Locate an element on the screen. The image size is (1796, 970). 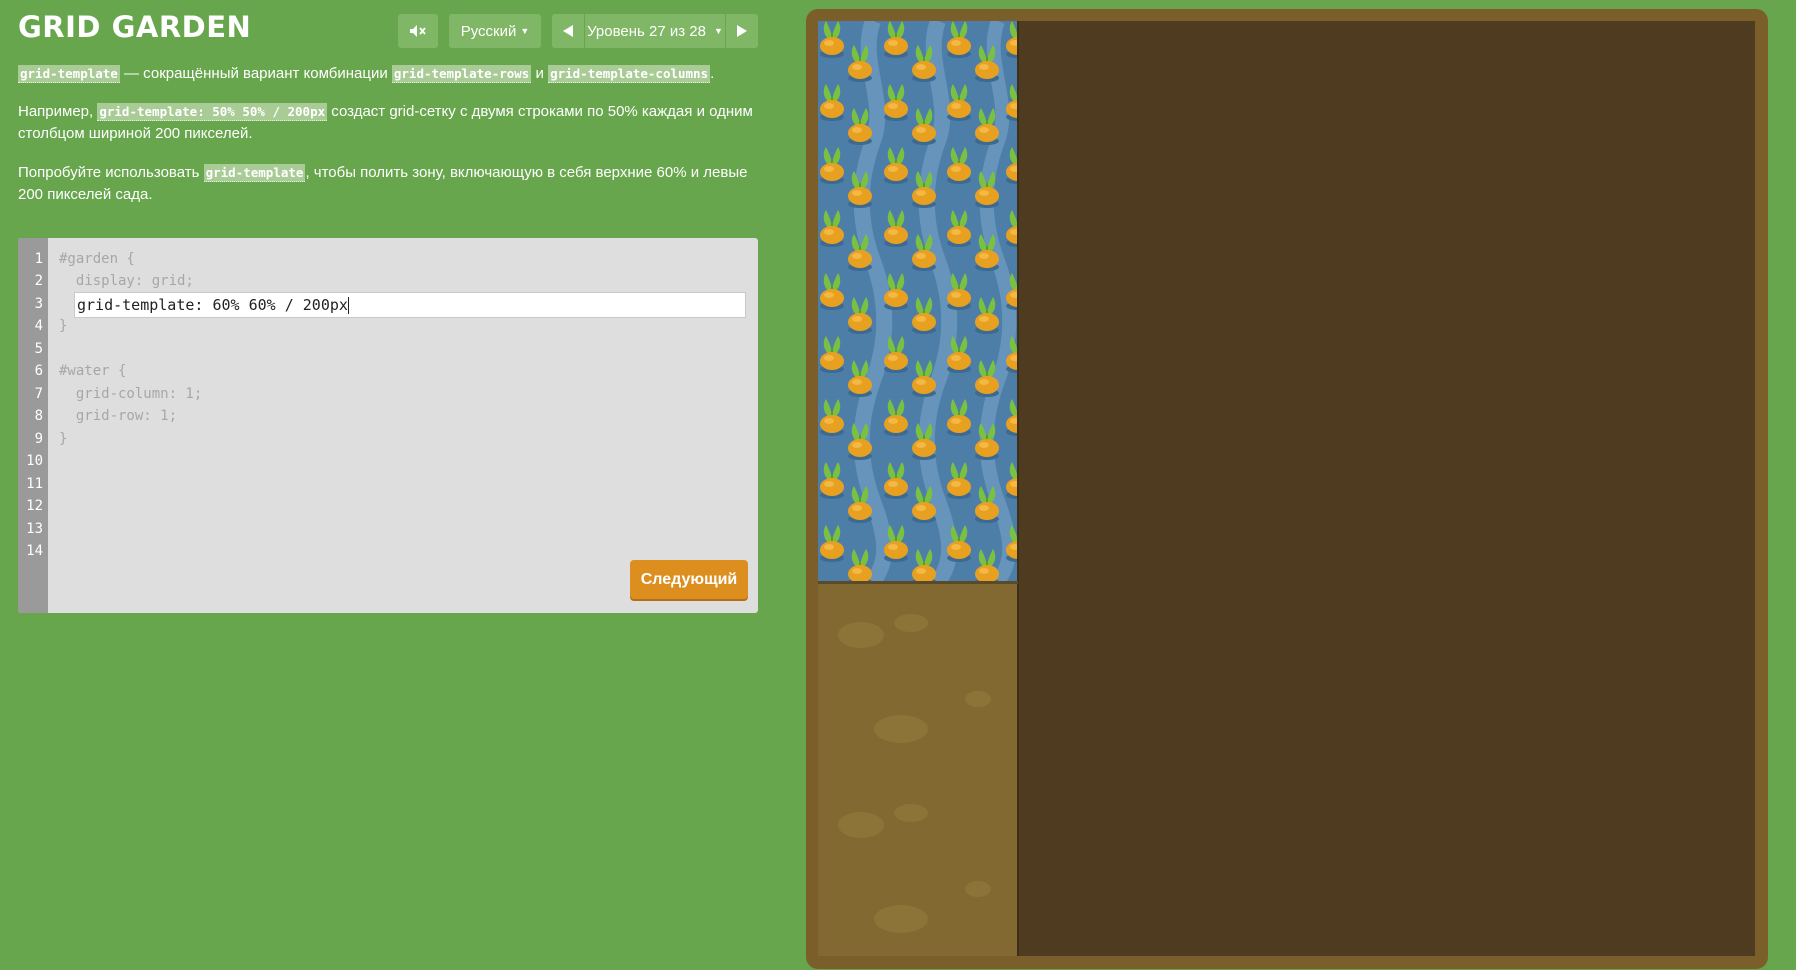
language-select: Русский ▼ is located at coordinates (495, 31).